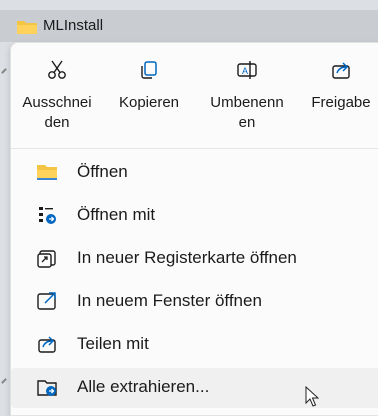 This screenshot has width=378, height=416. What do you see at coordinates (194, 345) in the screenshot?
I see `menu-item-share-with: Teilen mit` at bounding box center [194, 345].